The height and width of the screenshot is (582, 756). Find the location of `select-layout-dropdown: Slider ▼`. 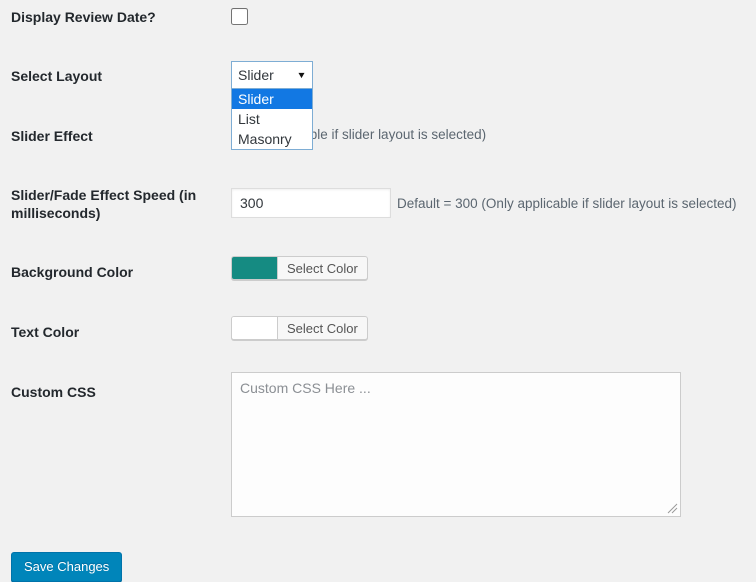

select-layout-dropdown: Slider ▼ is located at coordinates (272, 75).